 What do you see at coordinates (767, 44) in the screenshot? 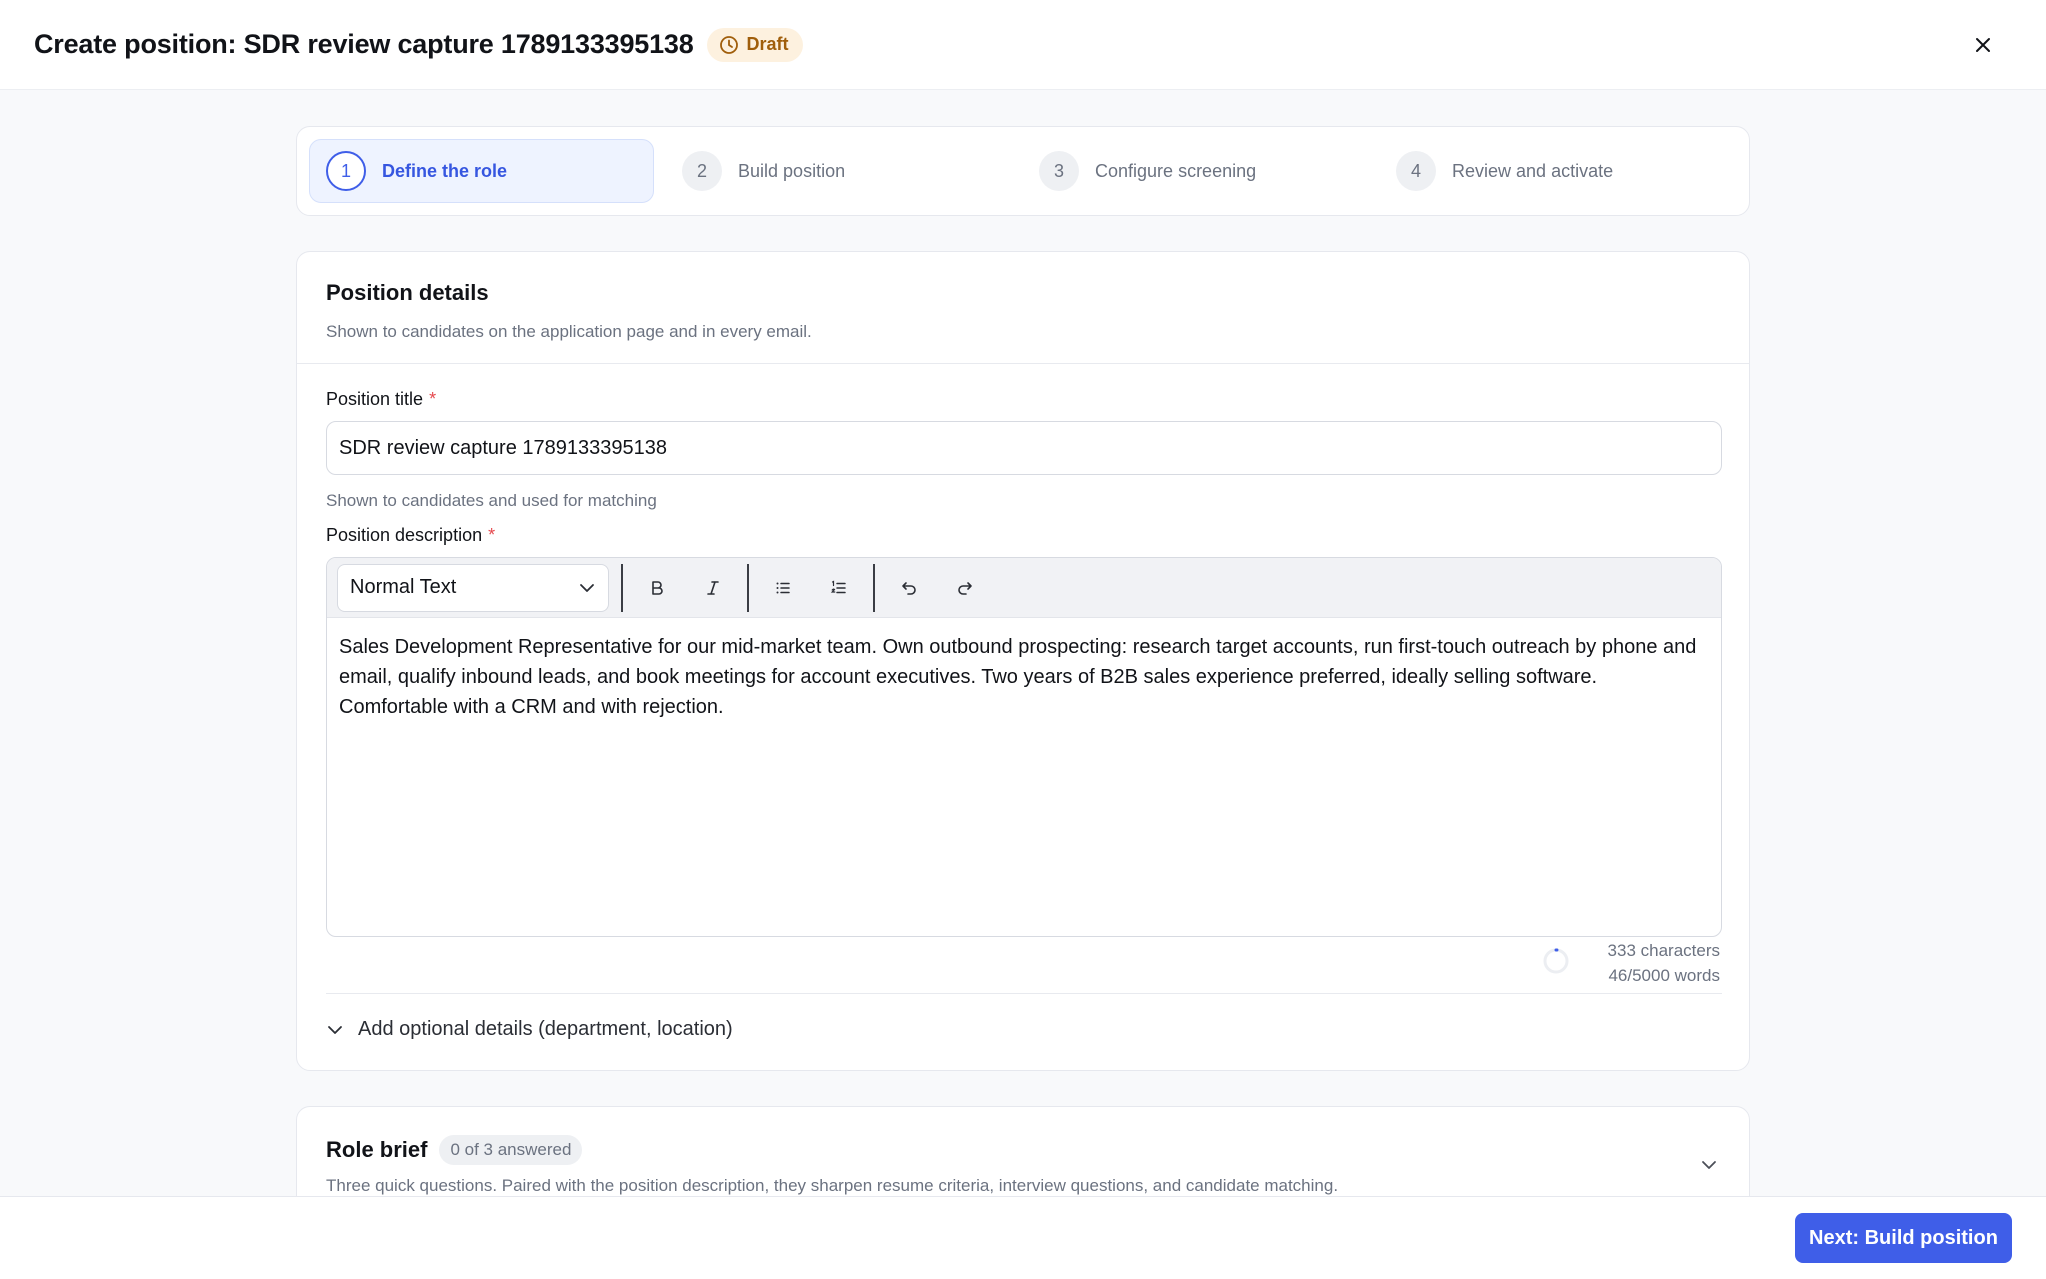
I see `status-badge-label: Draft` at bounding box center [767, 44].